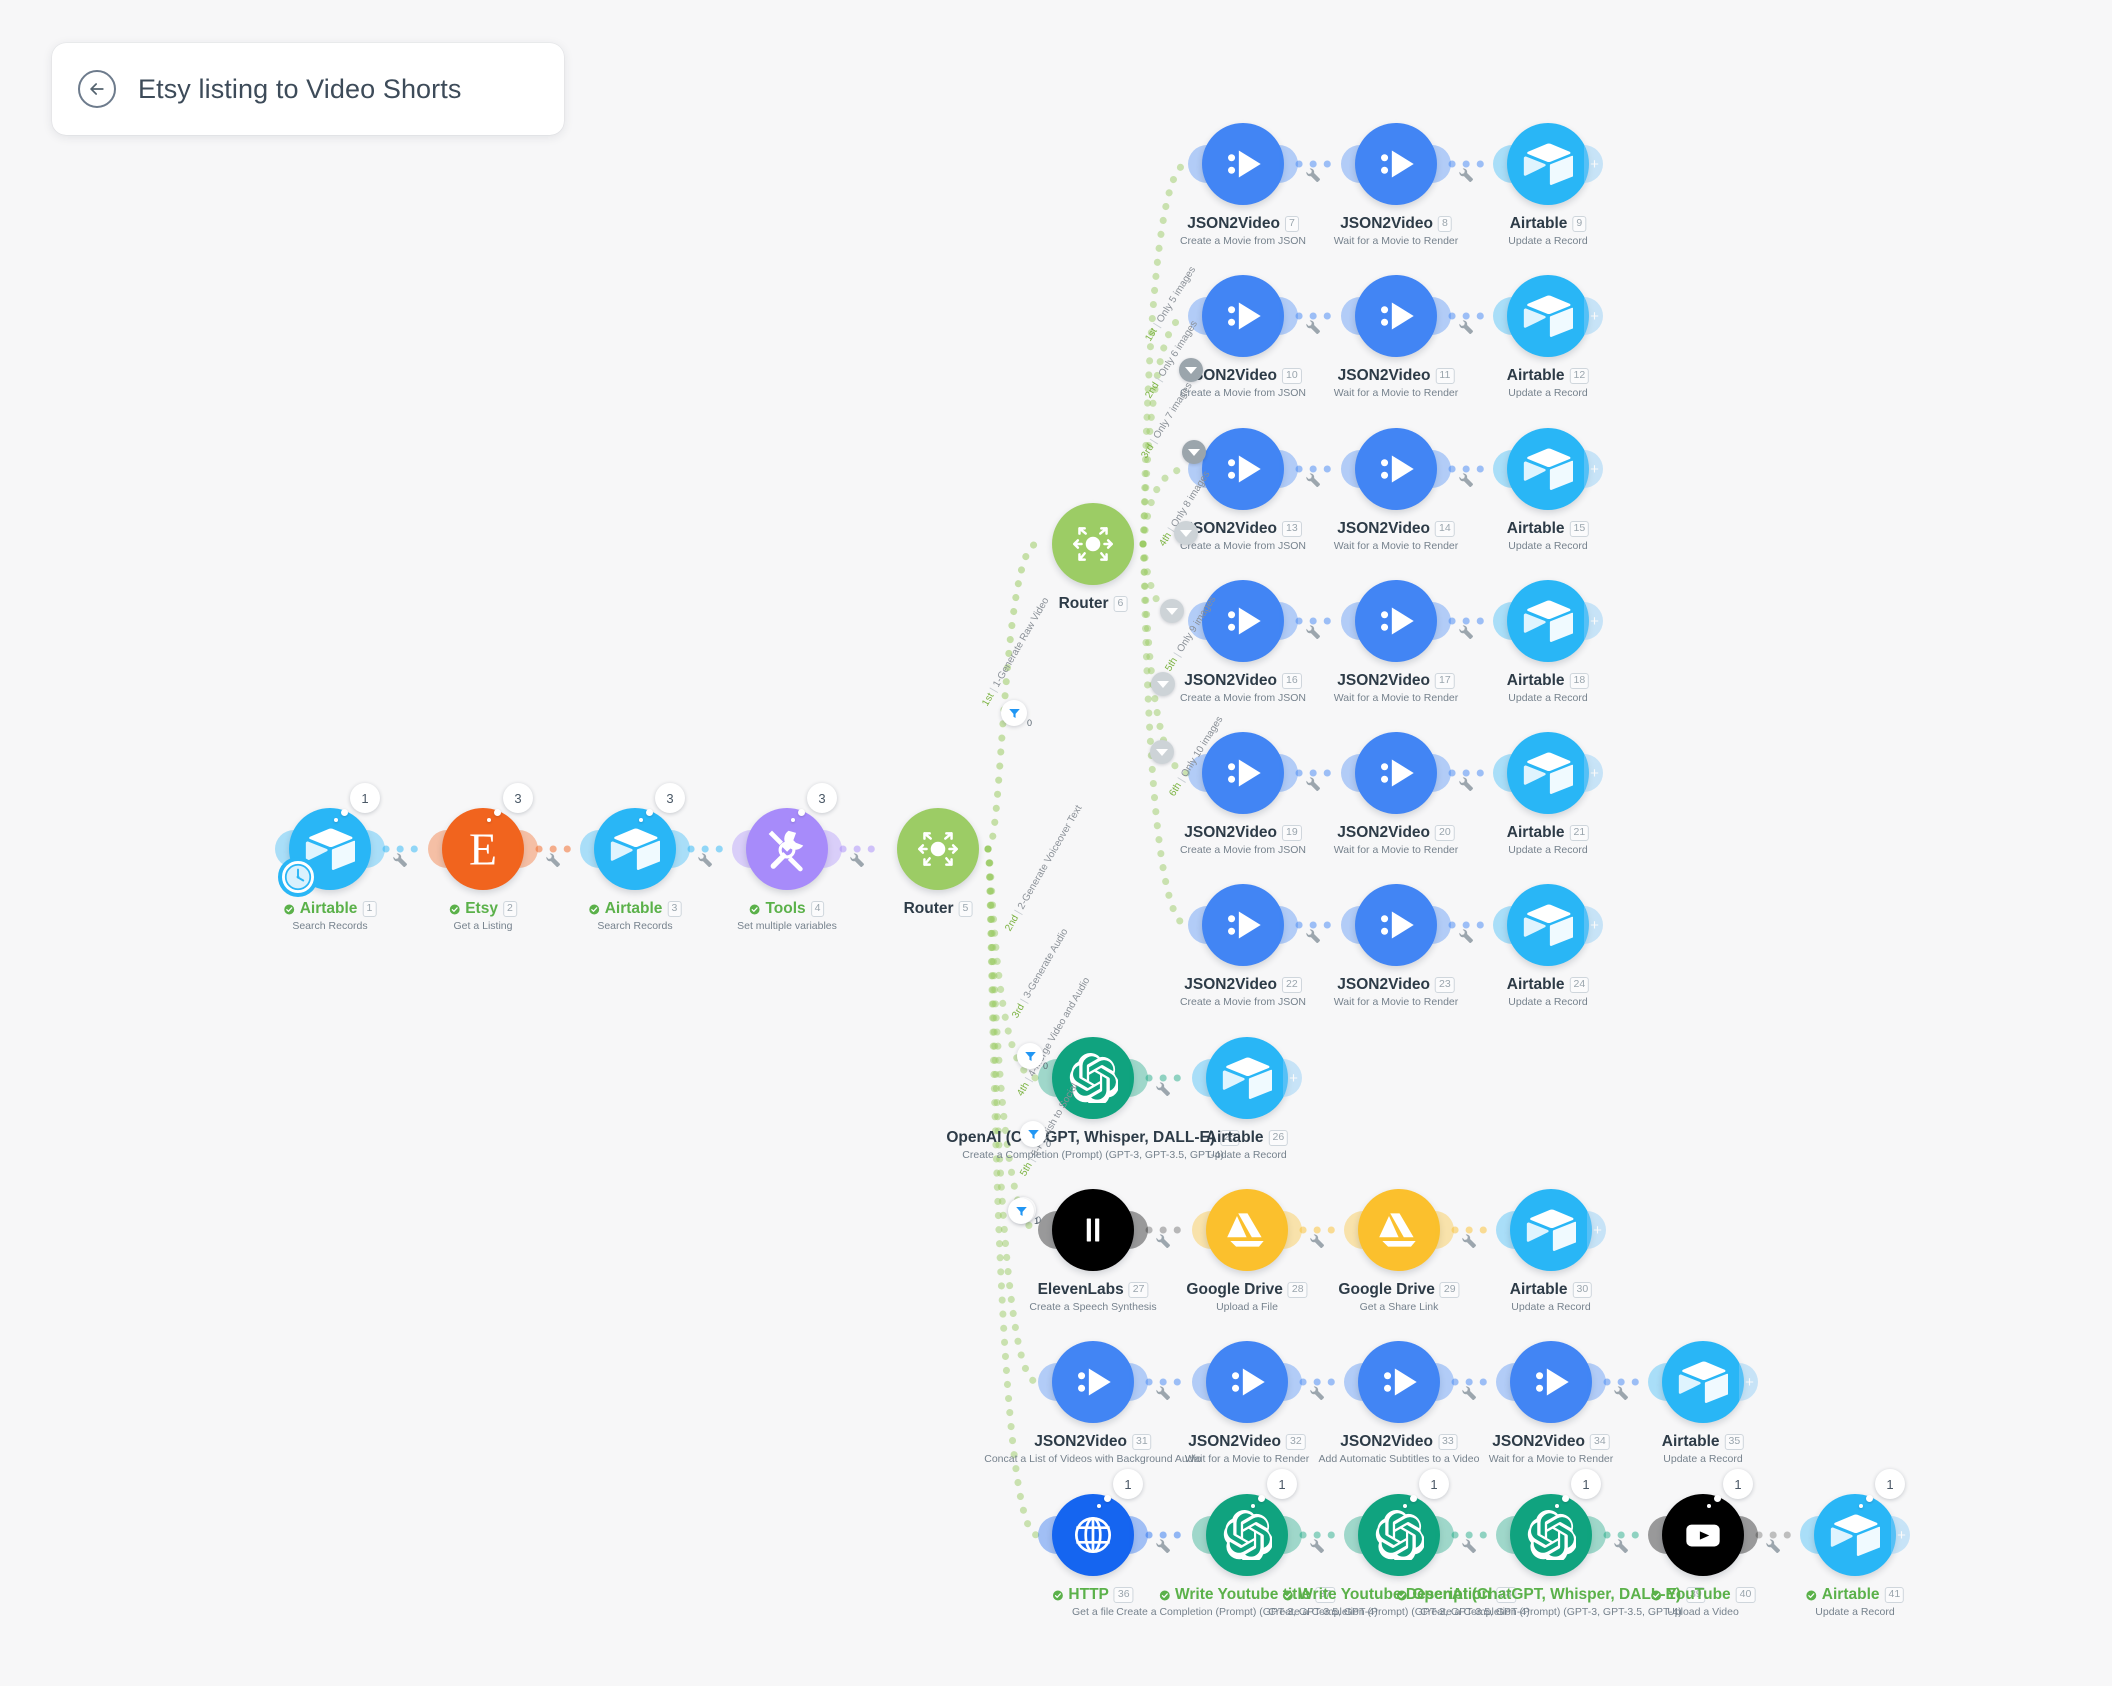 The width and height of the screenshot is (2112, 1686). Describe the element at coordinates (97, 89) in the screenshot. I see `back-button` at that location.